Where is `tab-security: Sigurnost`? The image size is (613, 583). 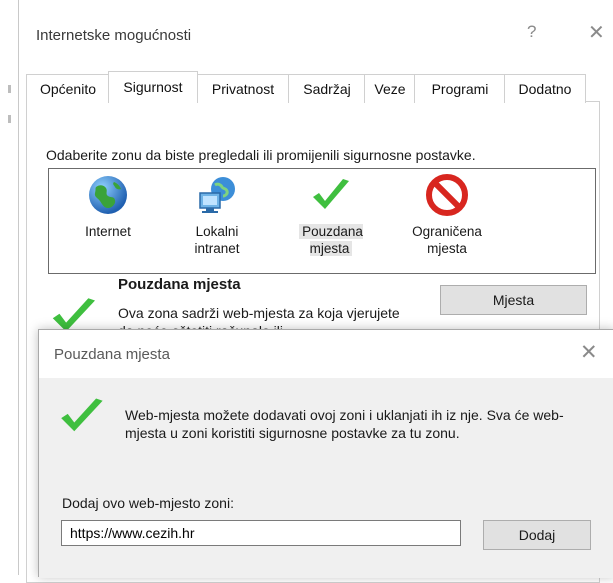
tab-security: Sigurnost is located at coordinates (153, 87).